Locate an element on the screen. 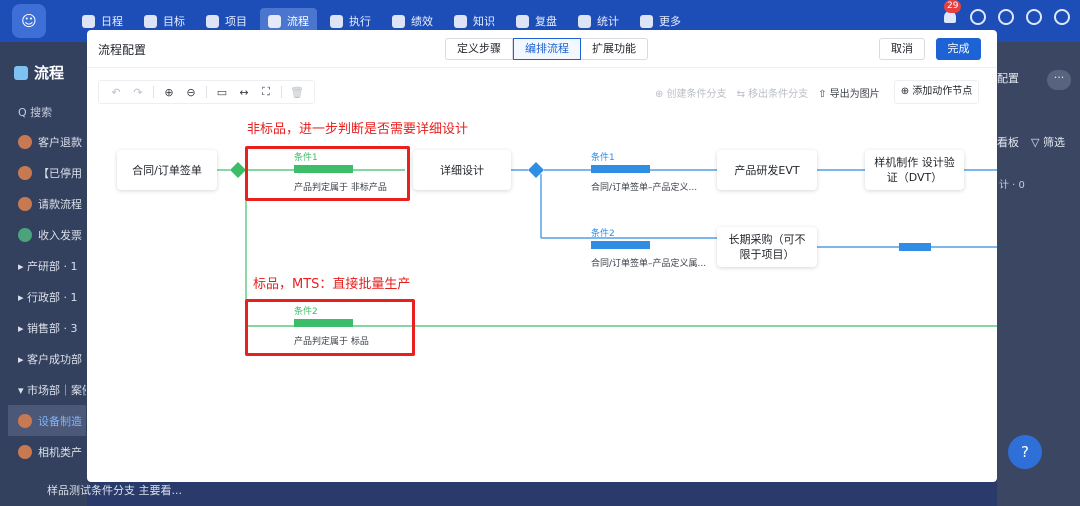 The image size is (1080, 506). list-item: 相机类产 is located at coordinates (52, 451).